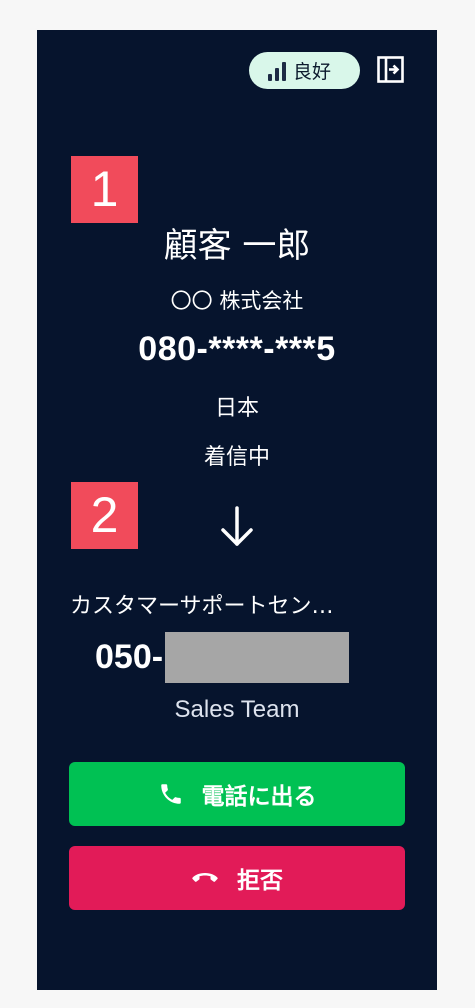 Image resolution: width=475 pixels, height=1008 pixels. I want to click on exit-panel-icon, so click(390, 69).